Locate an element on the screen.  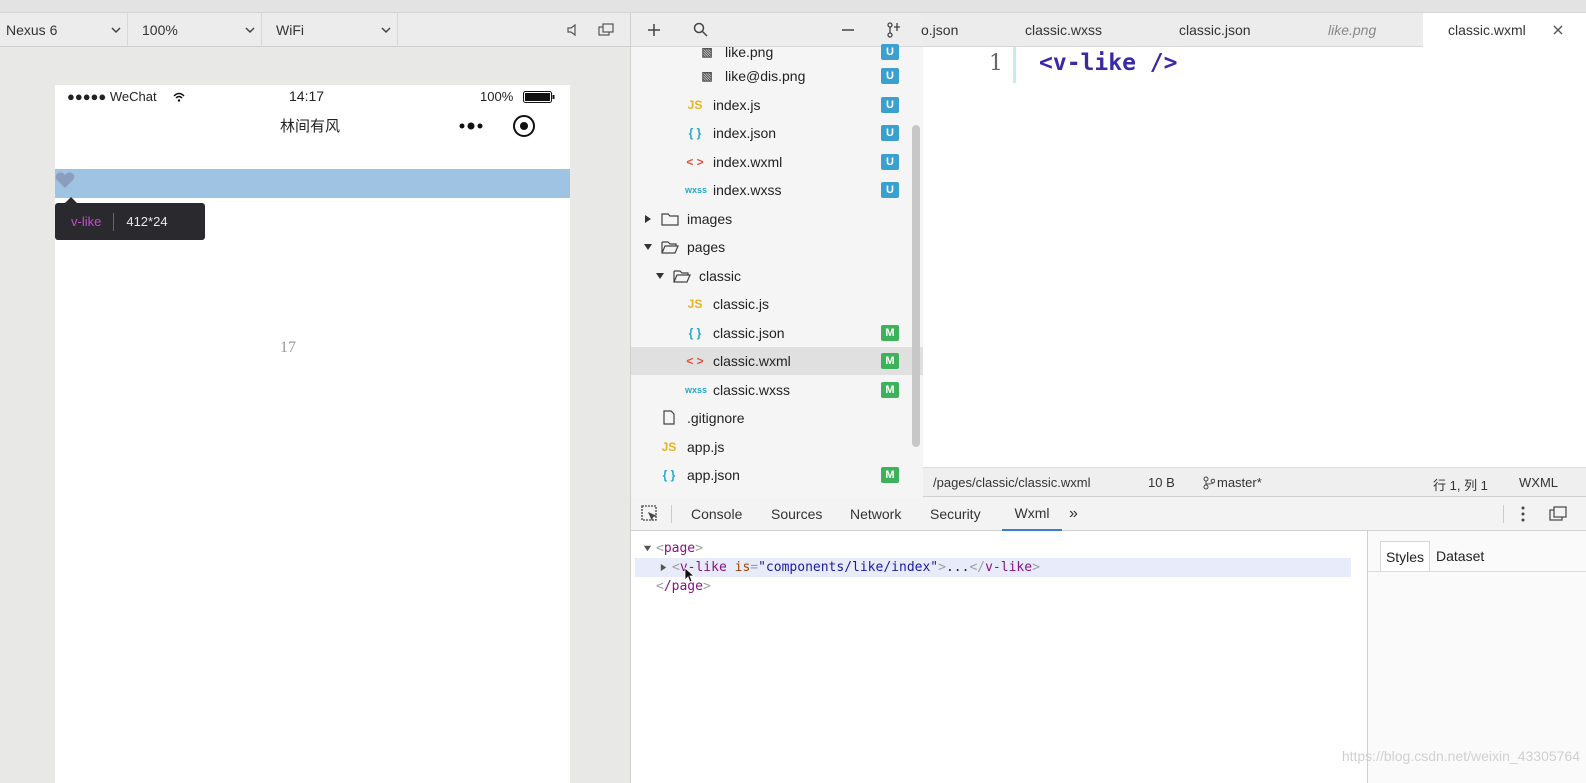
tree-row: { } app.json M is located at coordinates (777, 475).